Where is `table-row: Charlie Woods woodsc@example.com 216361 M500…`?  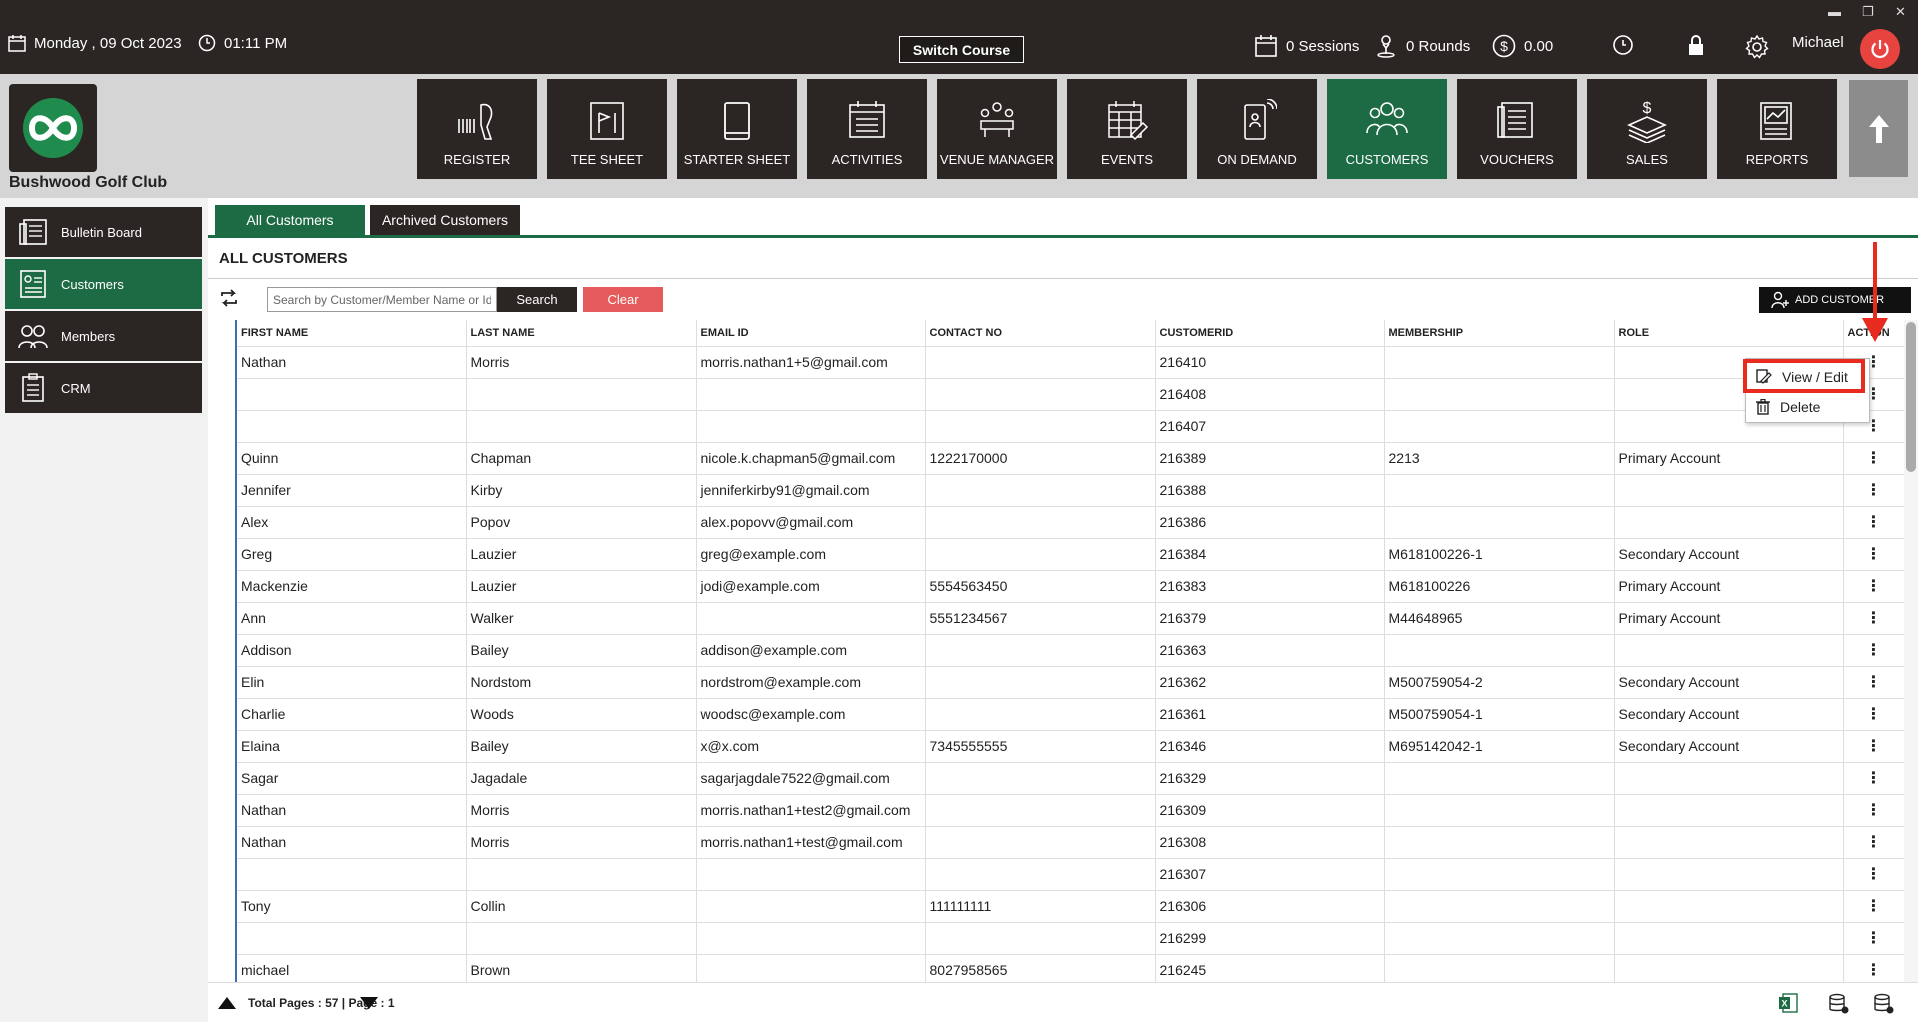
table-row: Charlie Woods woodsc@example.com 216361 M500… is located at coordinates (1070, 714).